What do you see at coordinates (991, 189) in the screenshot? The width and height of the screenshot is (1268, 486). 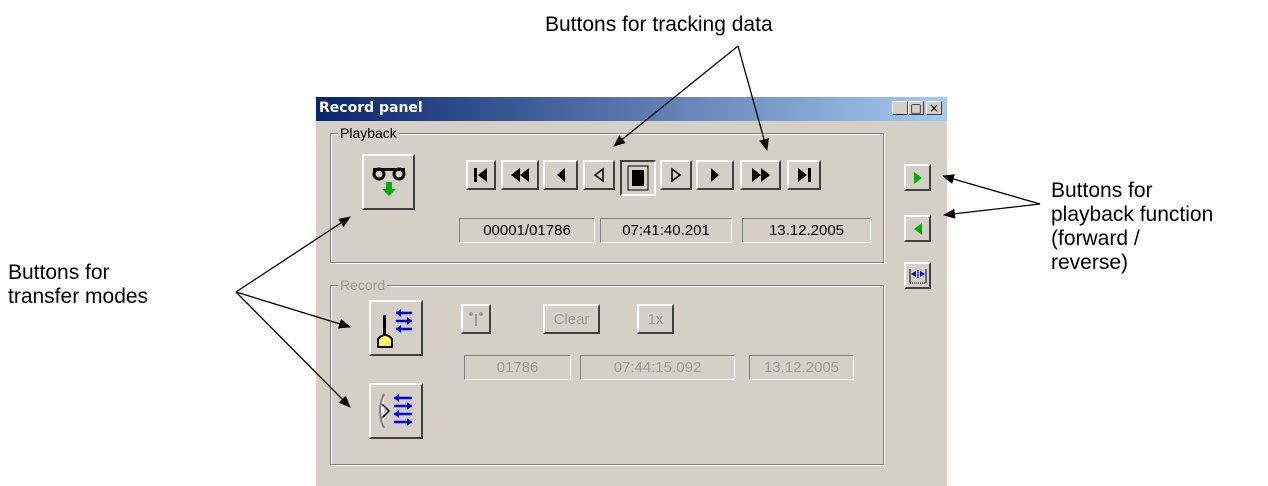 I see `arrow-playback-forward` at bounding box center [991, 189].